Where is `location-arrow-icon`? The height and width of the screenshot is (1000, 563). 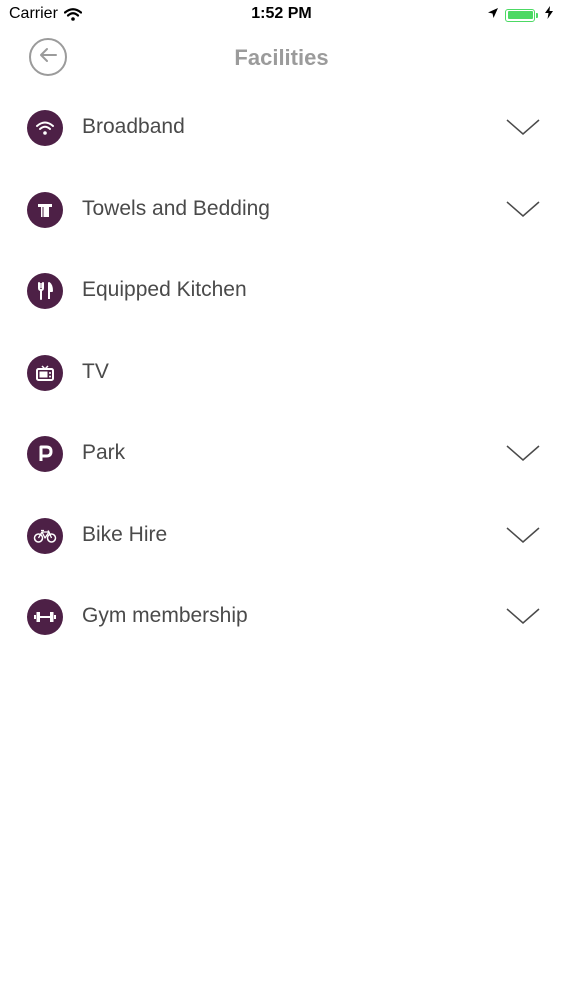
location-arrow-icon is located at coordinates (493, 15).